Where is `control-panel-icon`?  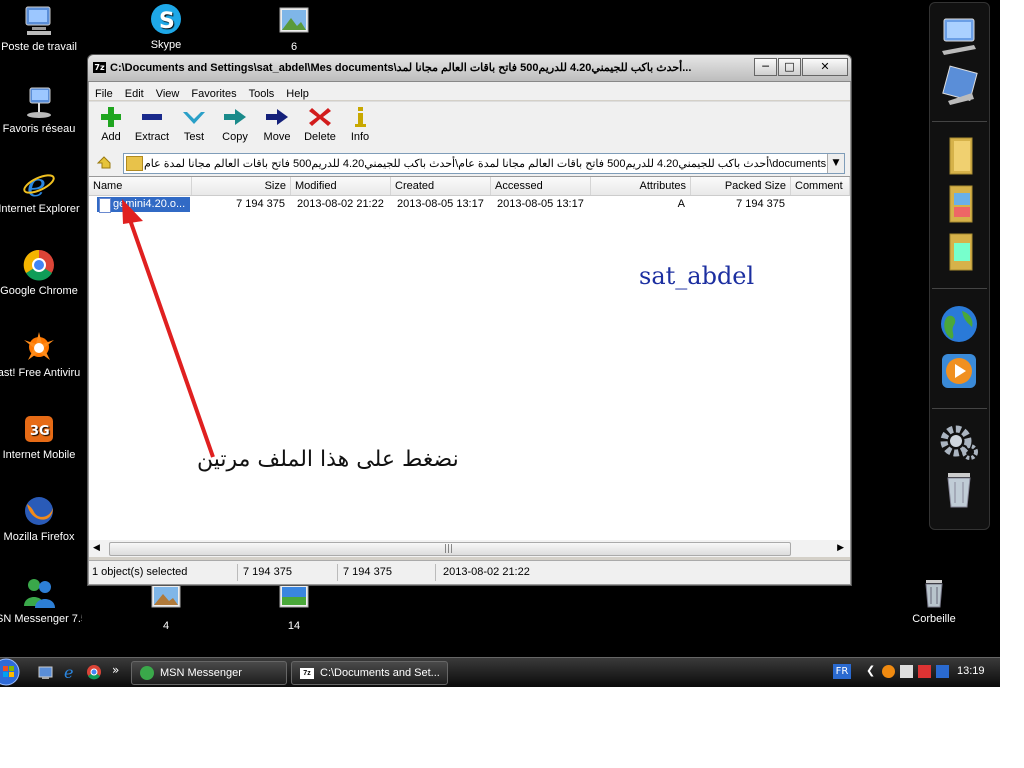 control-panel-icon is located at coordinates (959, 86).